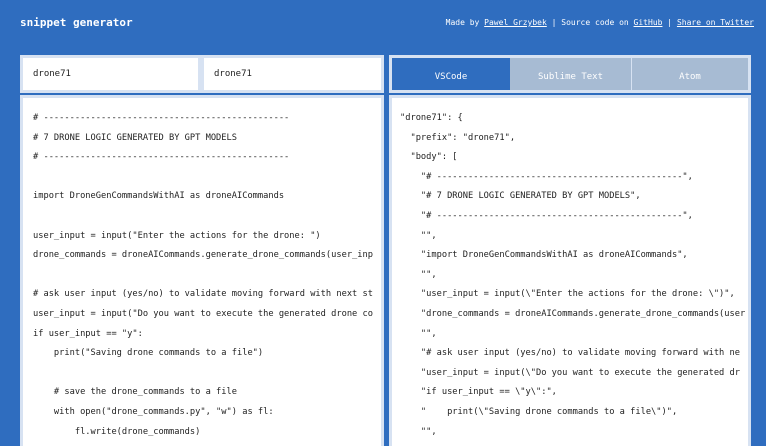 This screenshot has height=446, width=766. I want to click on made-by-label: Made by, so click(462, 22).